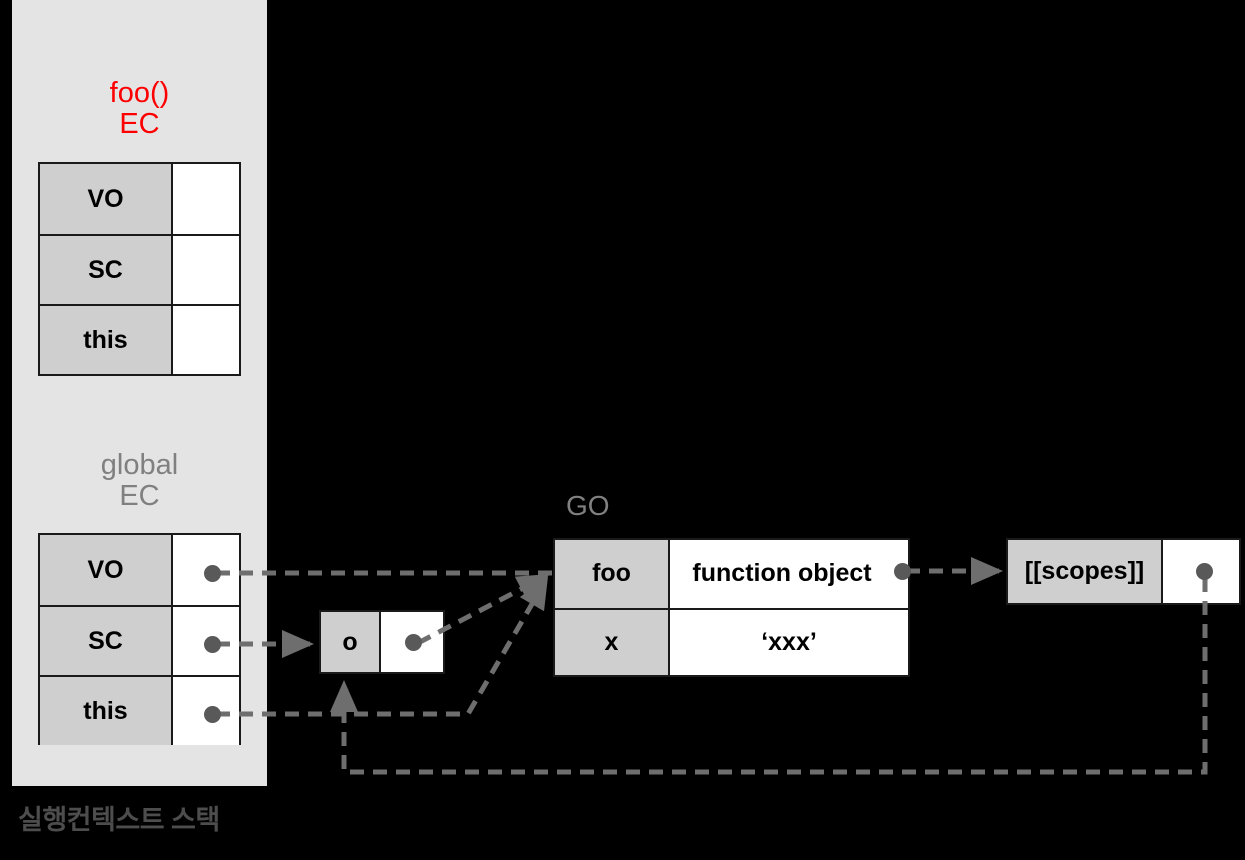 The width and height of the screenshot is (1245, 860). Describe the element at coordinates (206, 270) in the screenshot. I see `foo-ec-row-sc-value` at that location.